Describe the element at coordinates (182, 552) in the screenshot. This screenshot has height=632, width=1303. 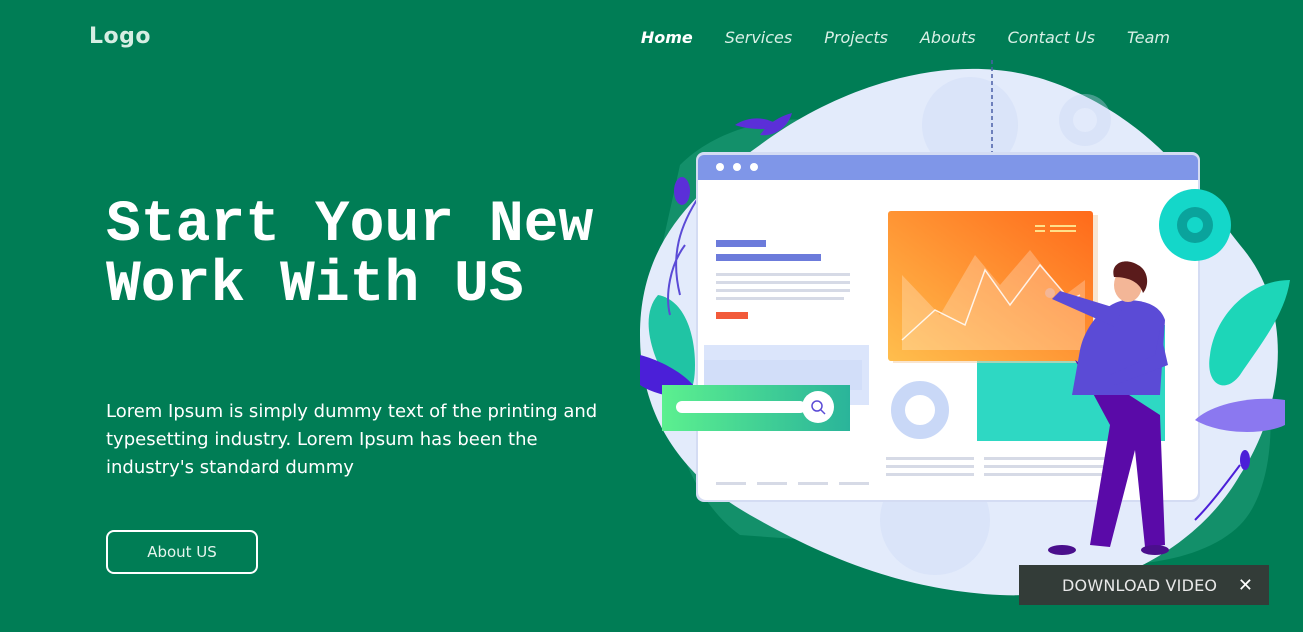
I see `about-us-button: About US` at that location.